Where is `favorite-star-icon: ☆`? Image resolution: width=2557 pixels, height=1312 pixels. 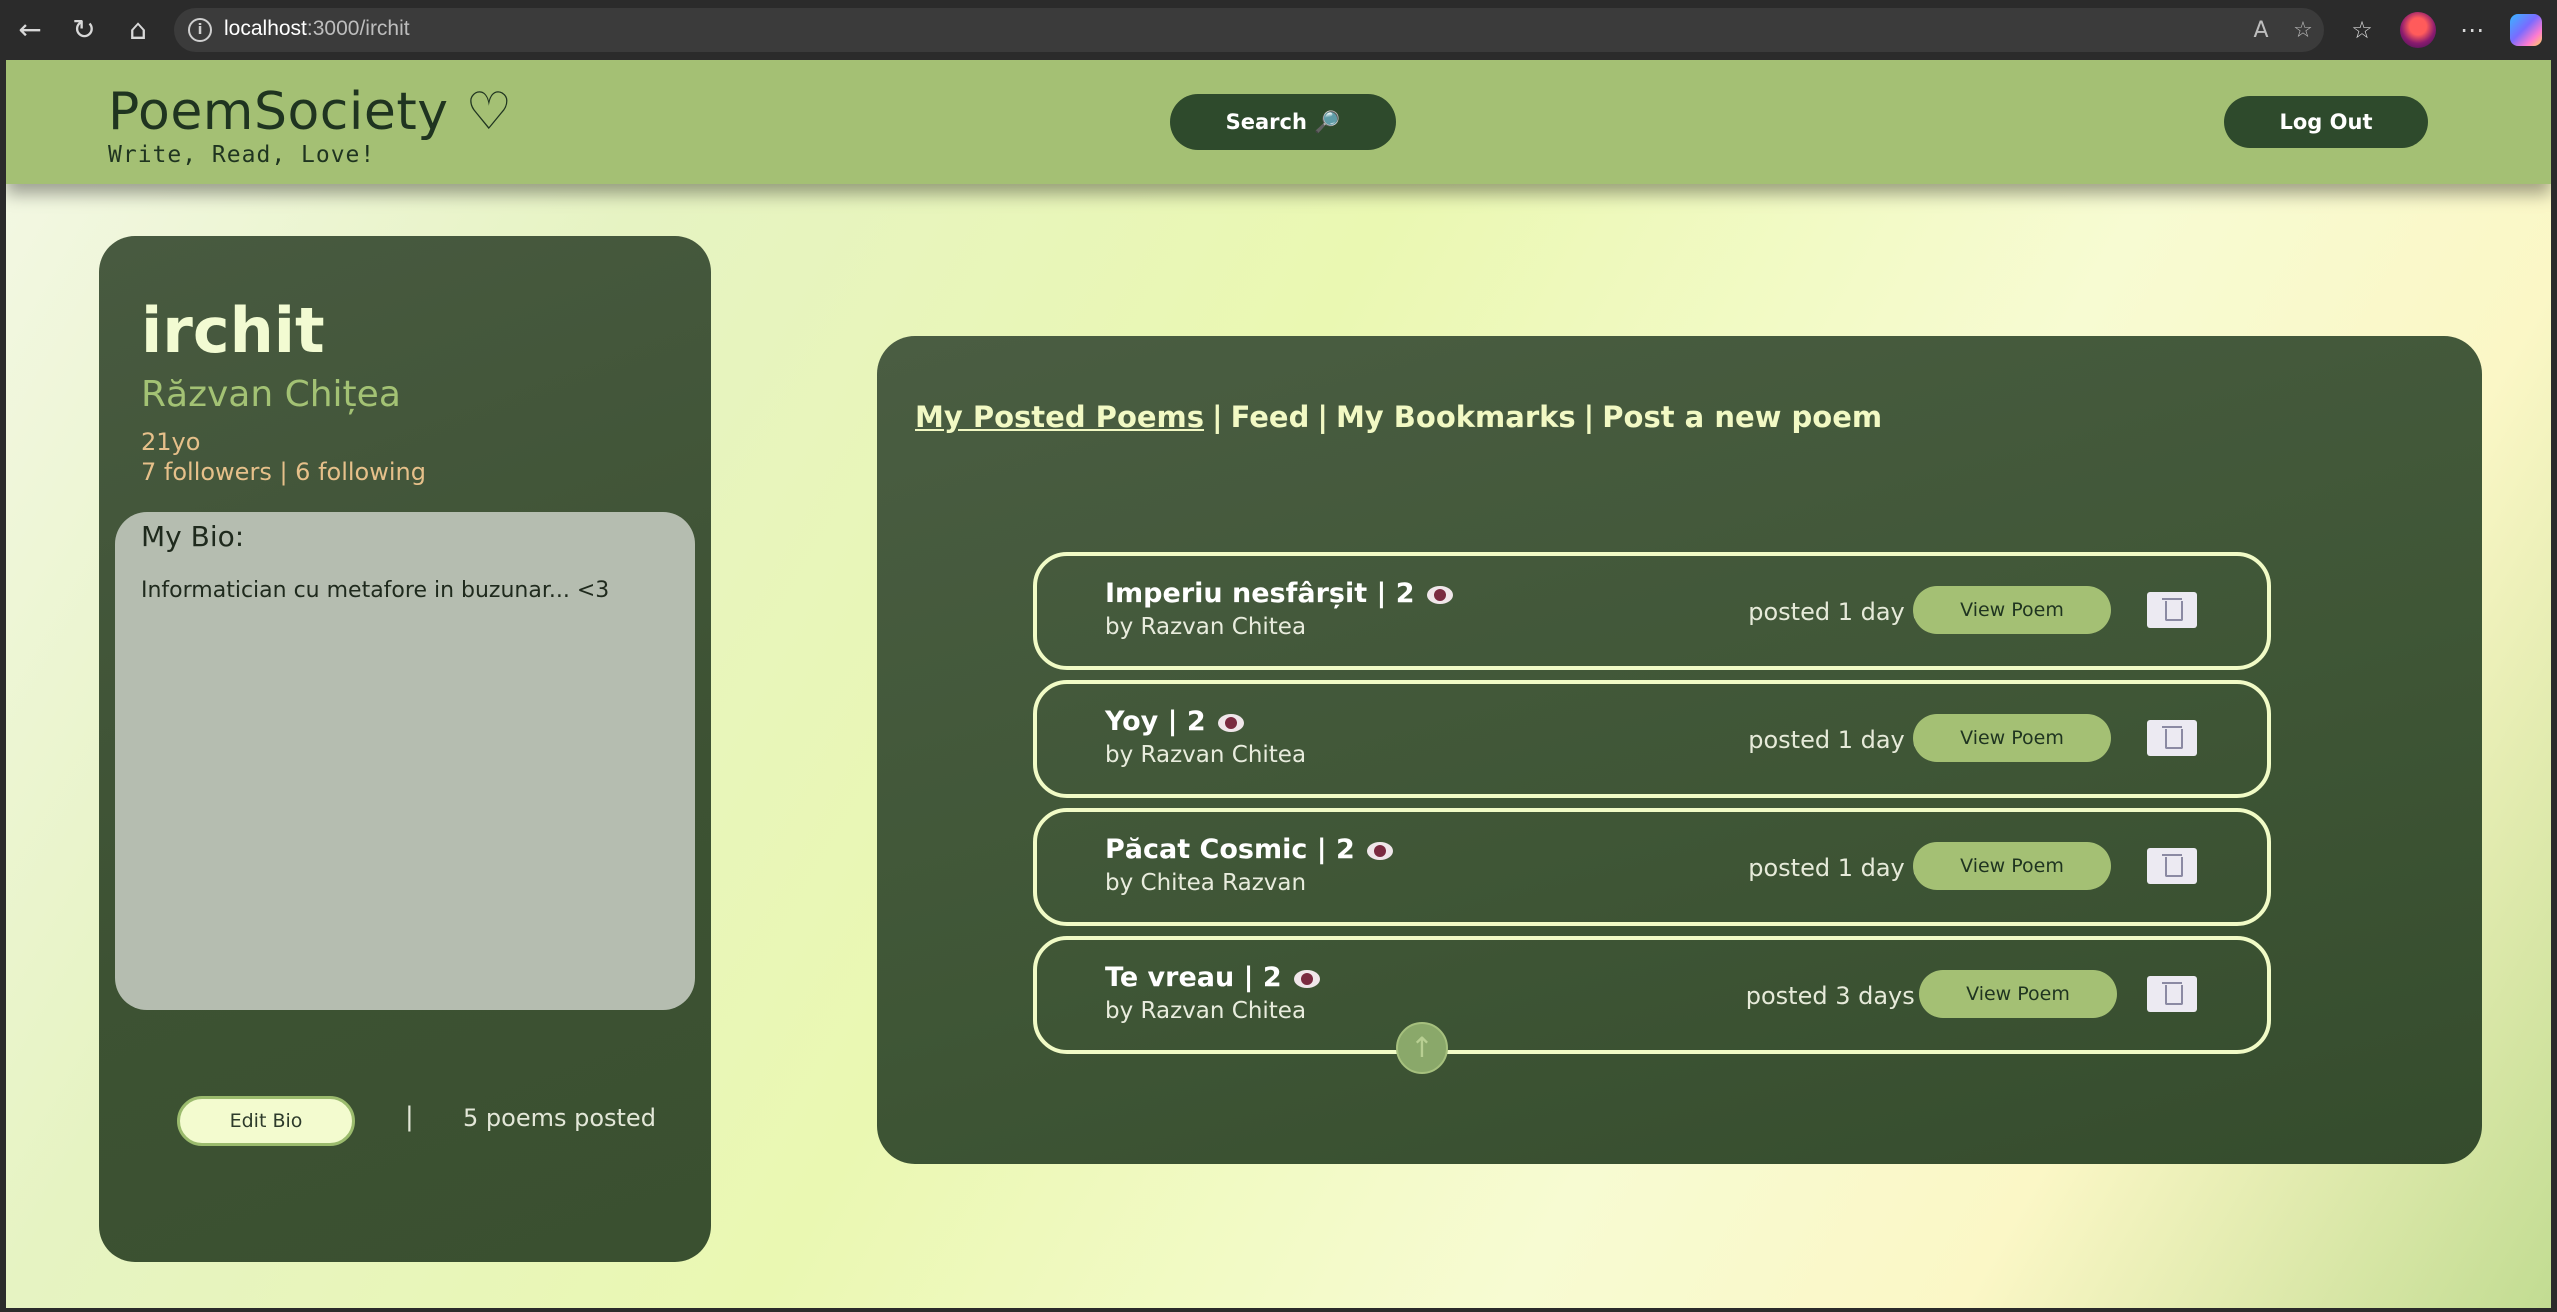
favorite-star-icon: ☆ is located at coordinates (2303, 31).